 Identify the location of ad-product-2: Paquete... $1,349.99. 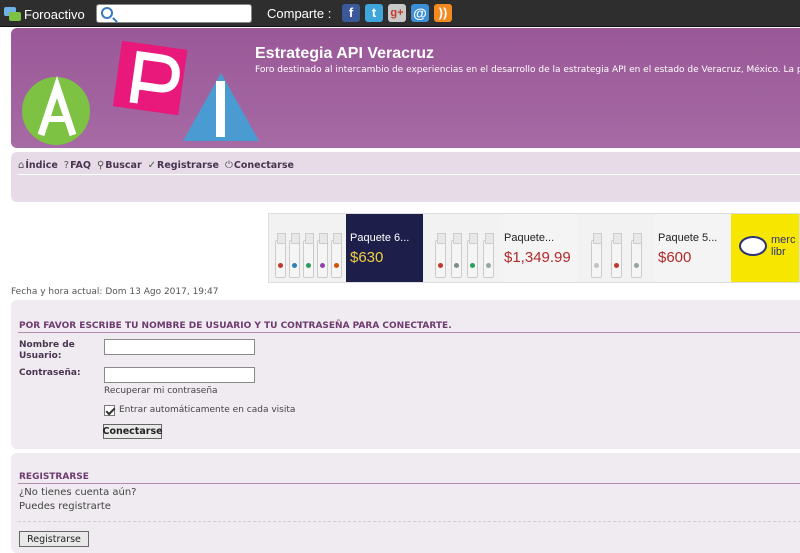
(538, 248).